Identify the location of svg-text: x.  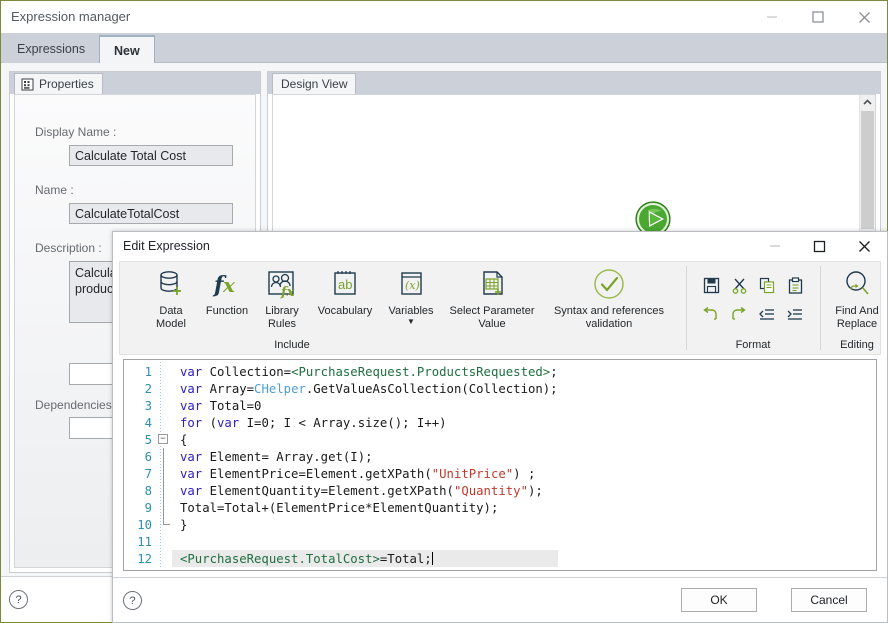
(229, 285).